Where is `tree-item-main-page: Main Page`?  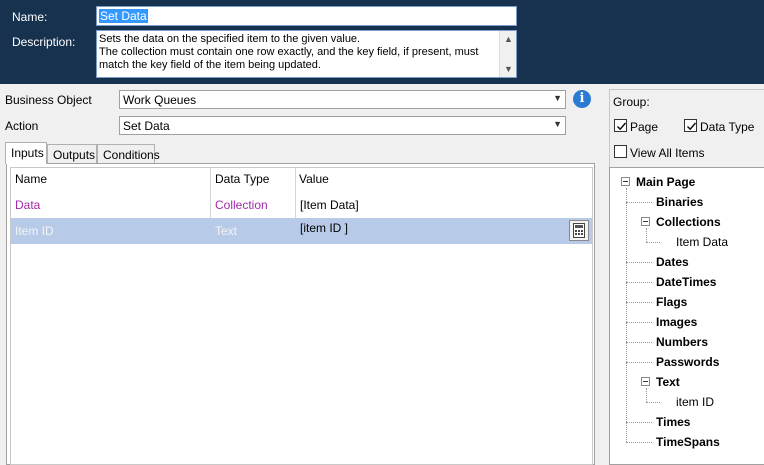 tree-item-main-page: Main Page is located at coordinates (665, 182).